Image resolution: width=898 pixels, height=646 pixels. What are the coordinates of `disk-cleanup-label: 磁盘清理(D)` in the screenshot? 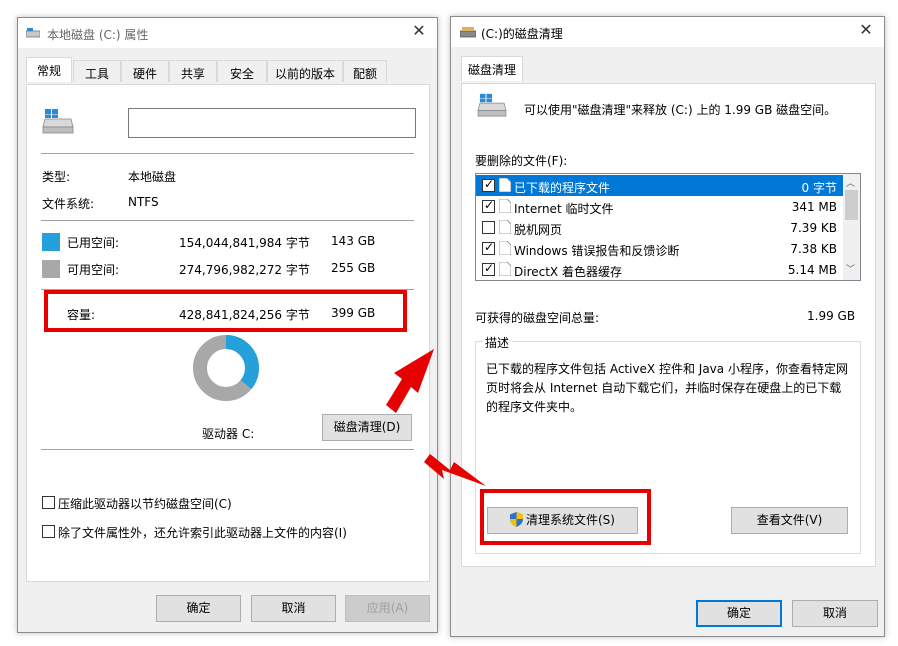 It's located at (367, 427).